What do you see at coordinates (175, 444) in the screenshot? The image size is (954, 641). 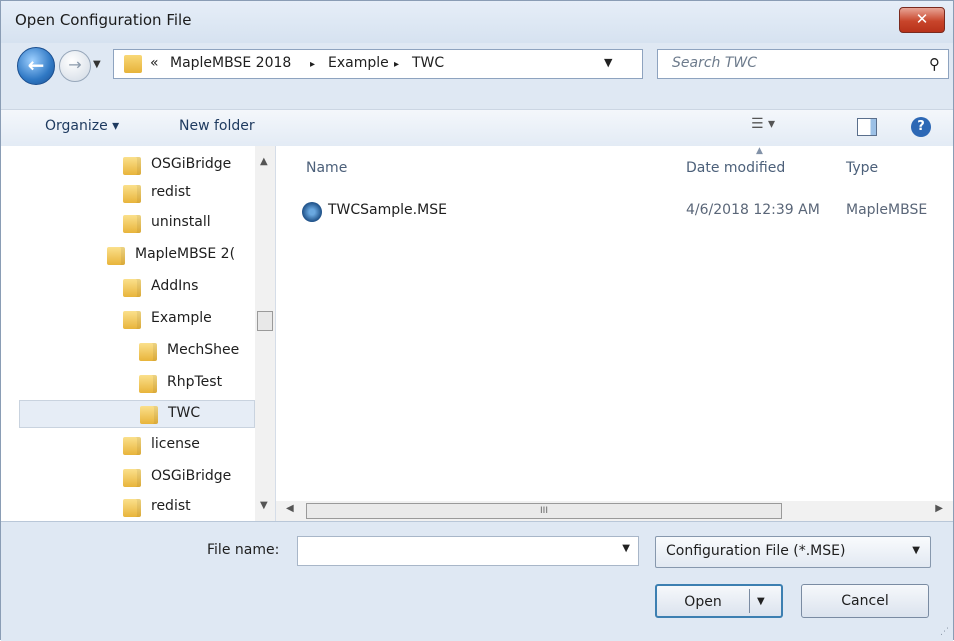 I see `tree-item-label: license` at bounding box center [175, 444].